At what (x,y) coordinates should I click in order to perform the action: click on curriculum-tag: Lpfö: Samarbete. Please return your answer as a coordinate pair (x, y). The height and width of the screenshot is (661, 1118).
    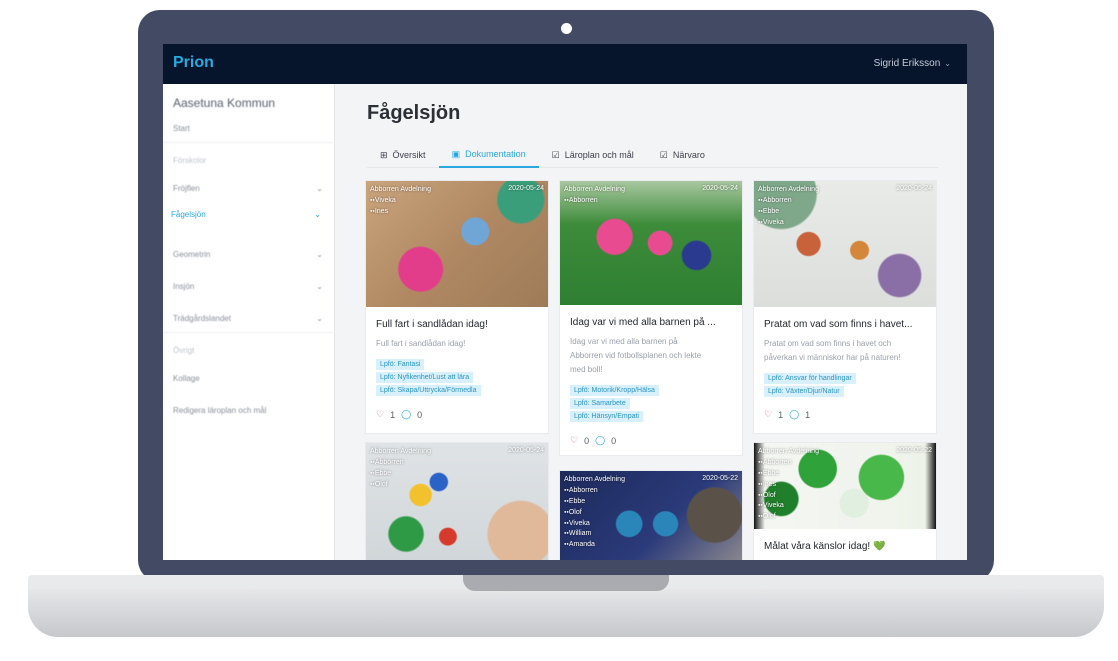
    Looking at the image, I should click on (600, 403).